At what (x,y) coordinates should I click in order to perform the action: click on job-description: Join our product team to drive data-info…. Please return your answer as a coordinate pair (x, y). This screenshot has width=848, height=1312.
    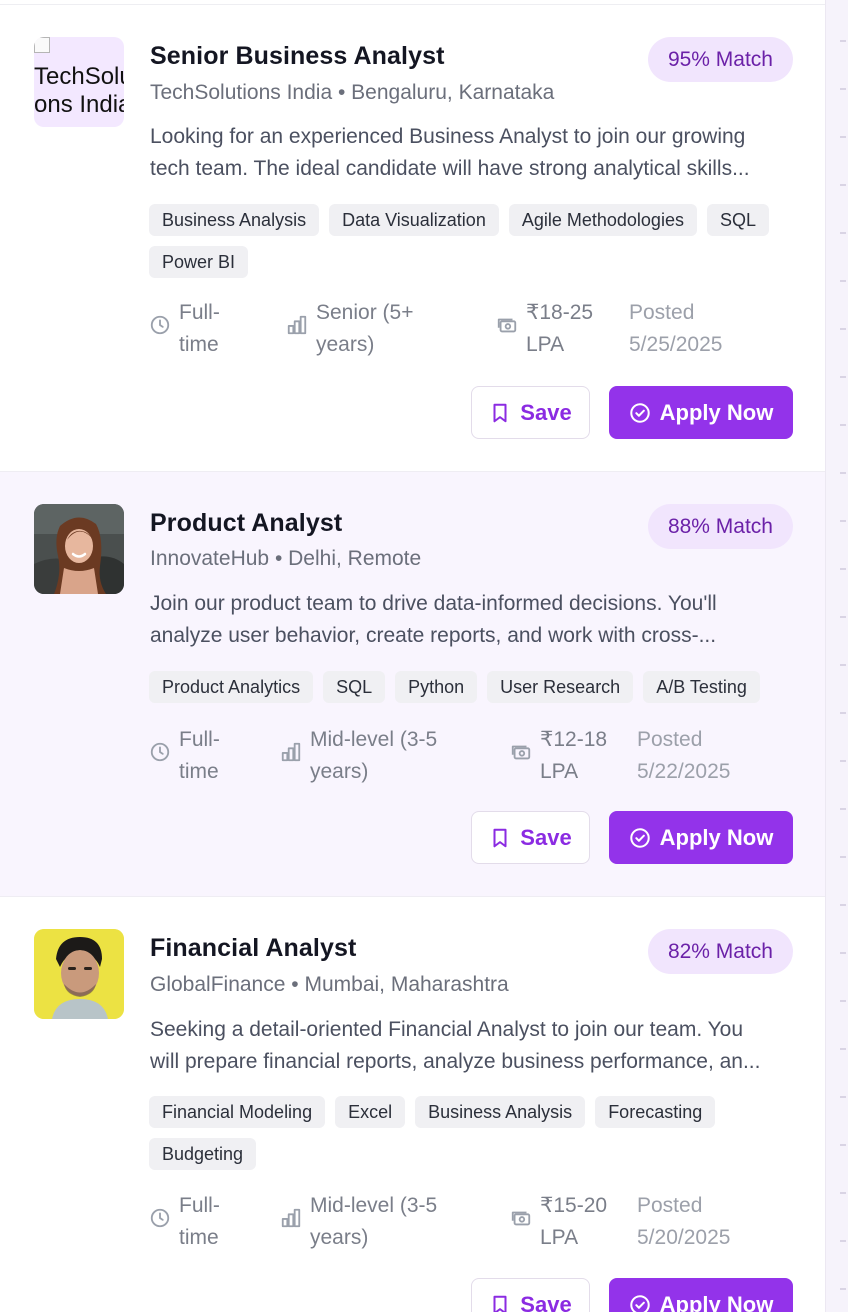
    Looking at the image, I should click on (472, 620).